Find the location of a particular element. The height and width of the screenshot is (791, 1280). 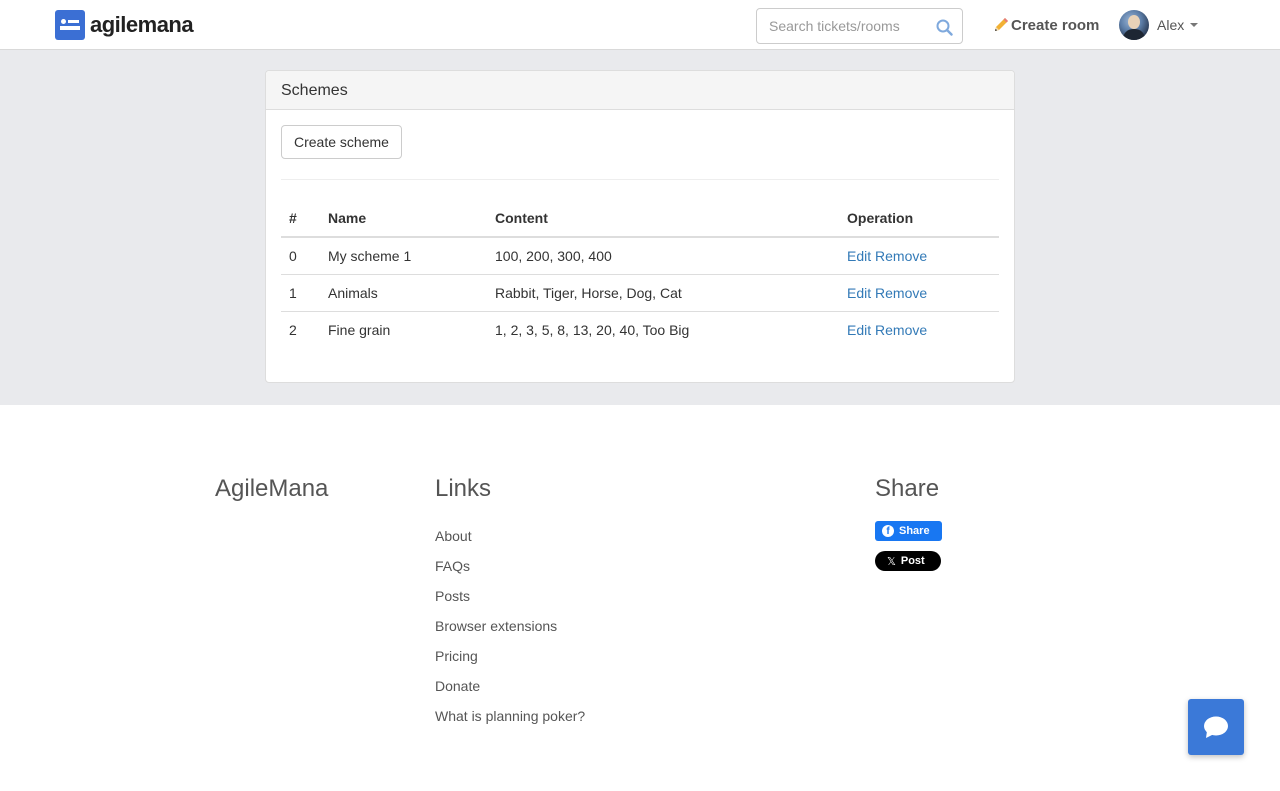

panel-title: Schemes is located at coordinates (640, 90).